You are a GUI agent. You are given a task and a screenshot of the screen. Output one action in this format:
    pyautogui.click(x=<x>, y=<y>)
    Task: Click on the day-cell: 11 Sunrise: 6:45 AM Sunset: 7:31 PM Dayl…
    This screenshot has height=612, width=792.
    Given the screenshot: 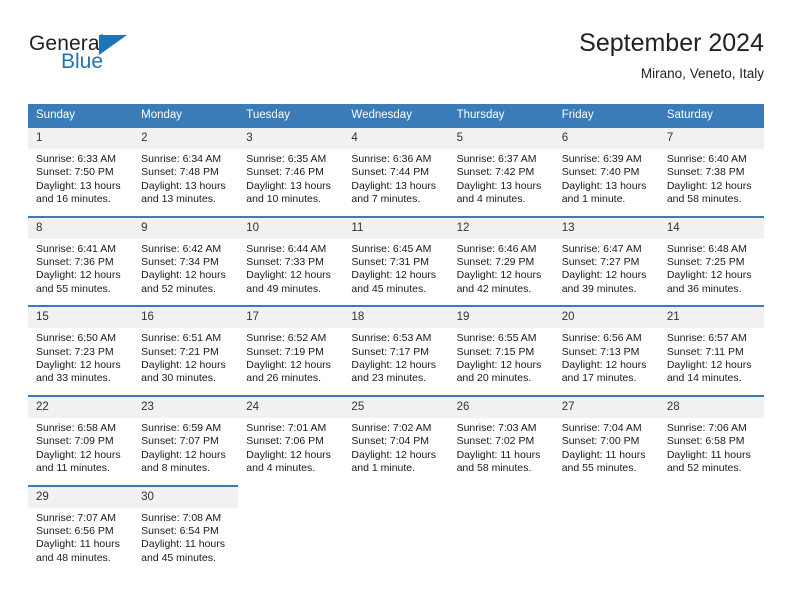 What is the action you would take?
    pyautogui.click(x=396, y=256)
    